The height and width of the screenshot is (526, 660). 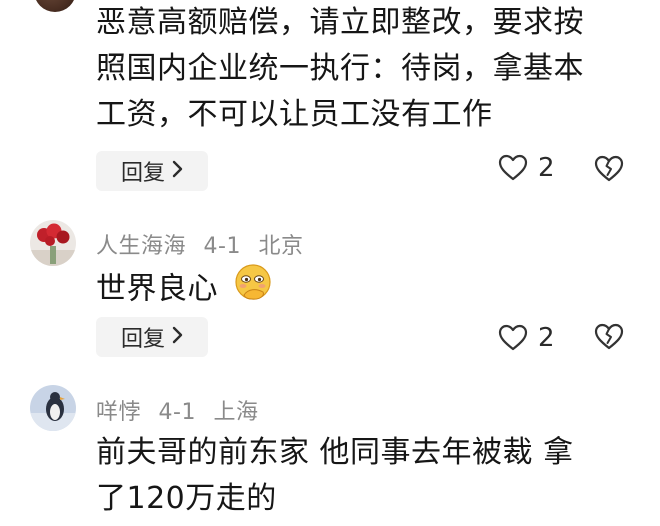 I want to click on comment-line: 工资，不可以让员工没有工作, so click(x=294, y=114).